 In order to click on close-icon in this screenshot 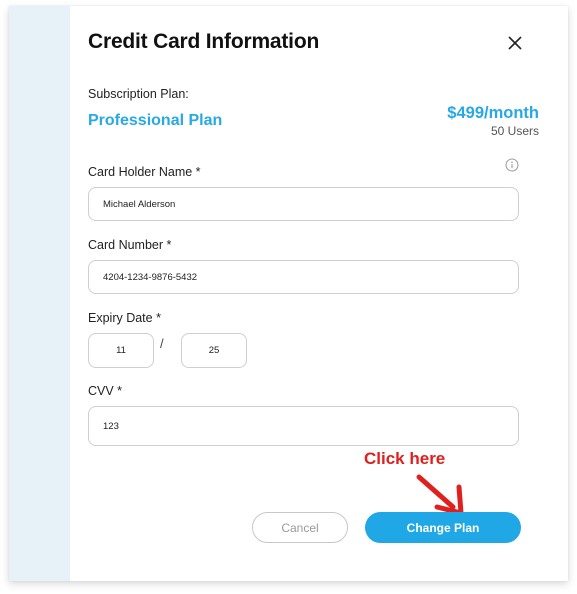, I will do `click(515, 43)`.